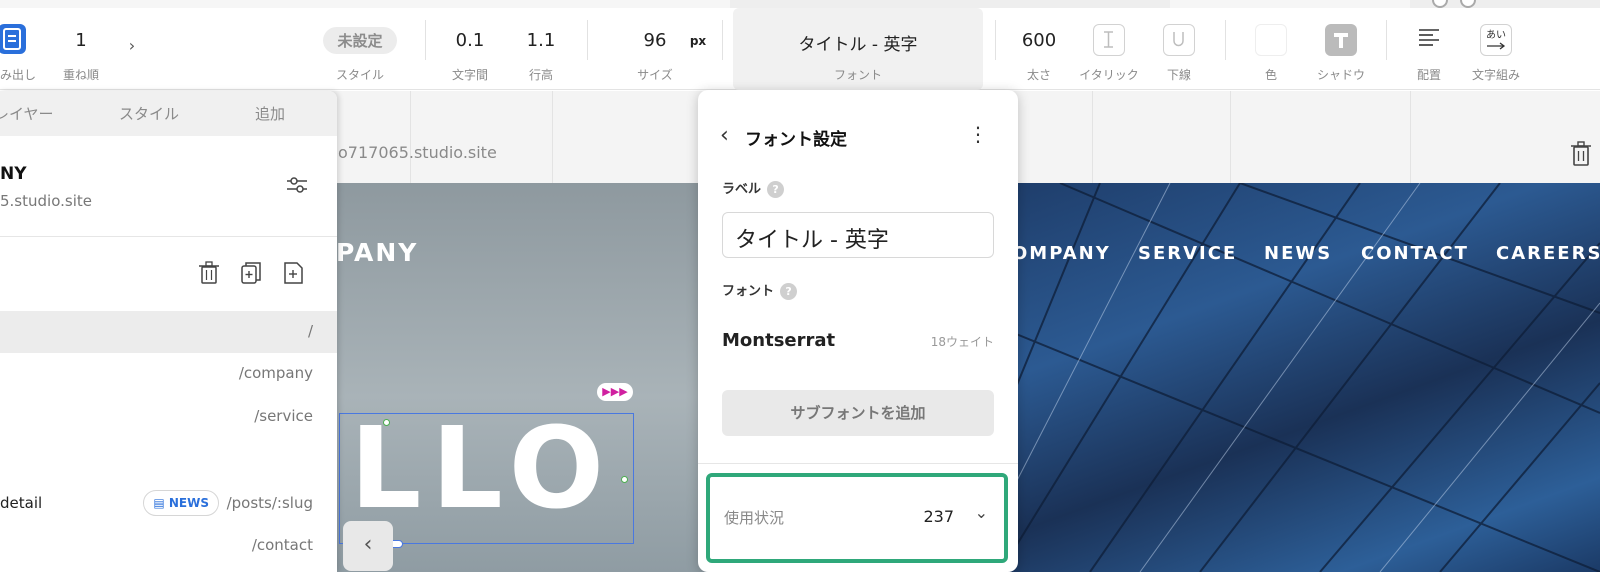  What do you see at coordinates (149, 113) in the screenshot?
I see `tab-style: スタイル` at bounding box center [149, 113].